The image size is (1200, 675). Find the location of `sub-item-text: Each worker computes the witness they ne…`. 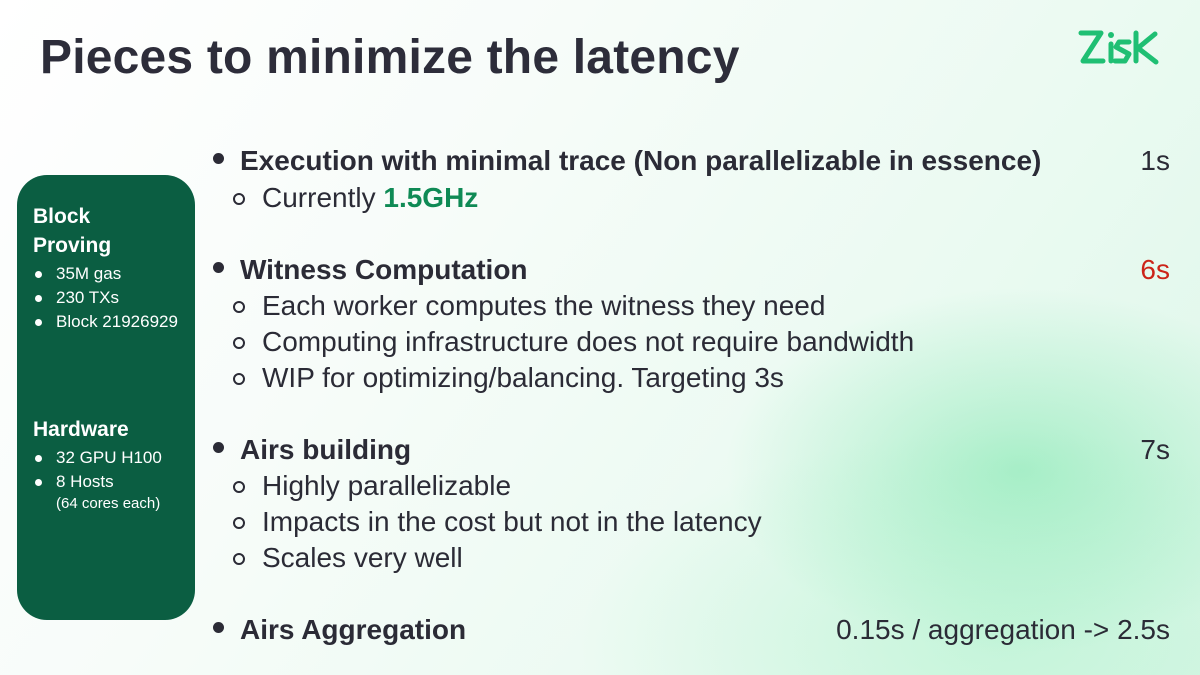

sub-item-text: Each worker computes the witness they ne… is located at coordinates (544, 305).